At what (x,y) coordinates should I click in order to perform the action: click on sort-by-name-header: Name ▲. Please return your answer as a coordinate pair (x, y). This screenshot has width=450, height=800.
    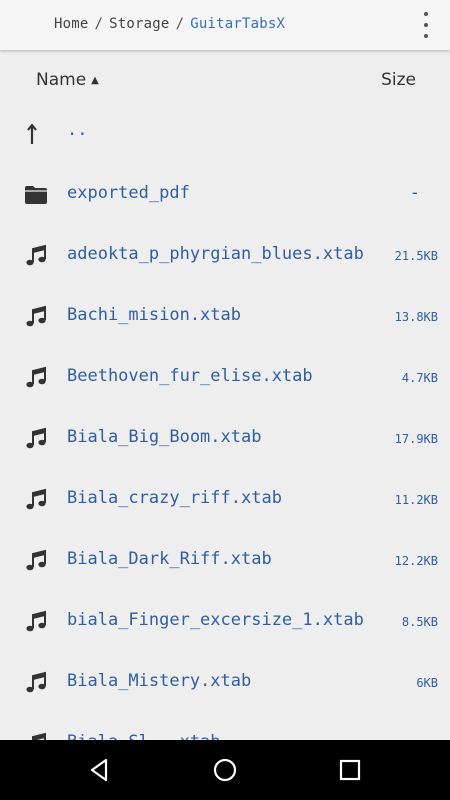
    Looking at the image, I should click on (67, 80).